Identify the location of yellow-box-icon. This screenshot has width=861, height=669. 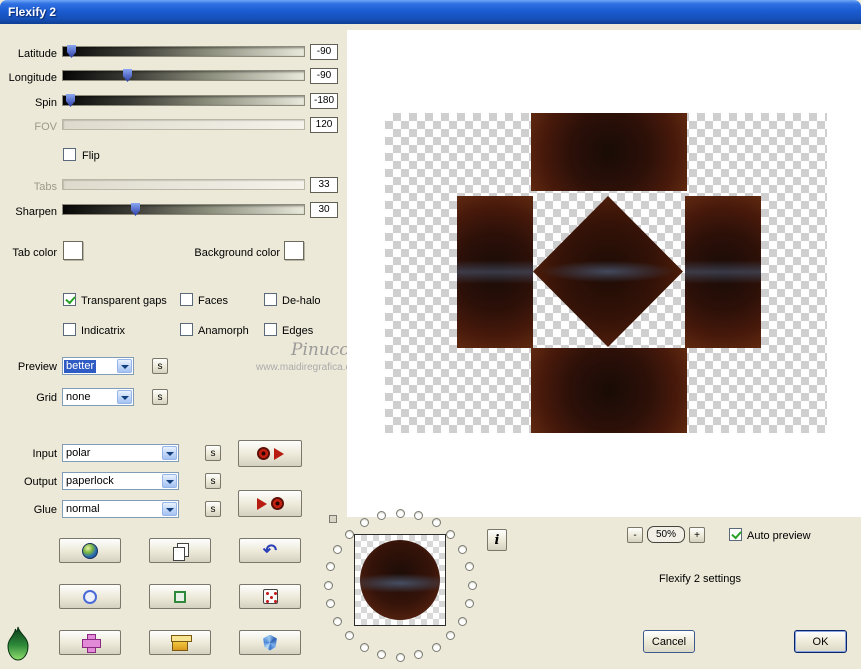
(181, 642).